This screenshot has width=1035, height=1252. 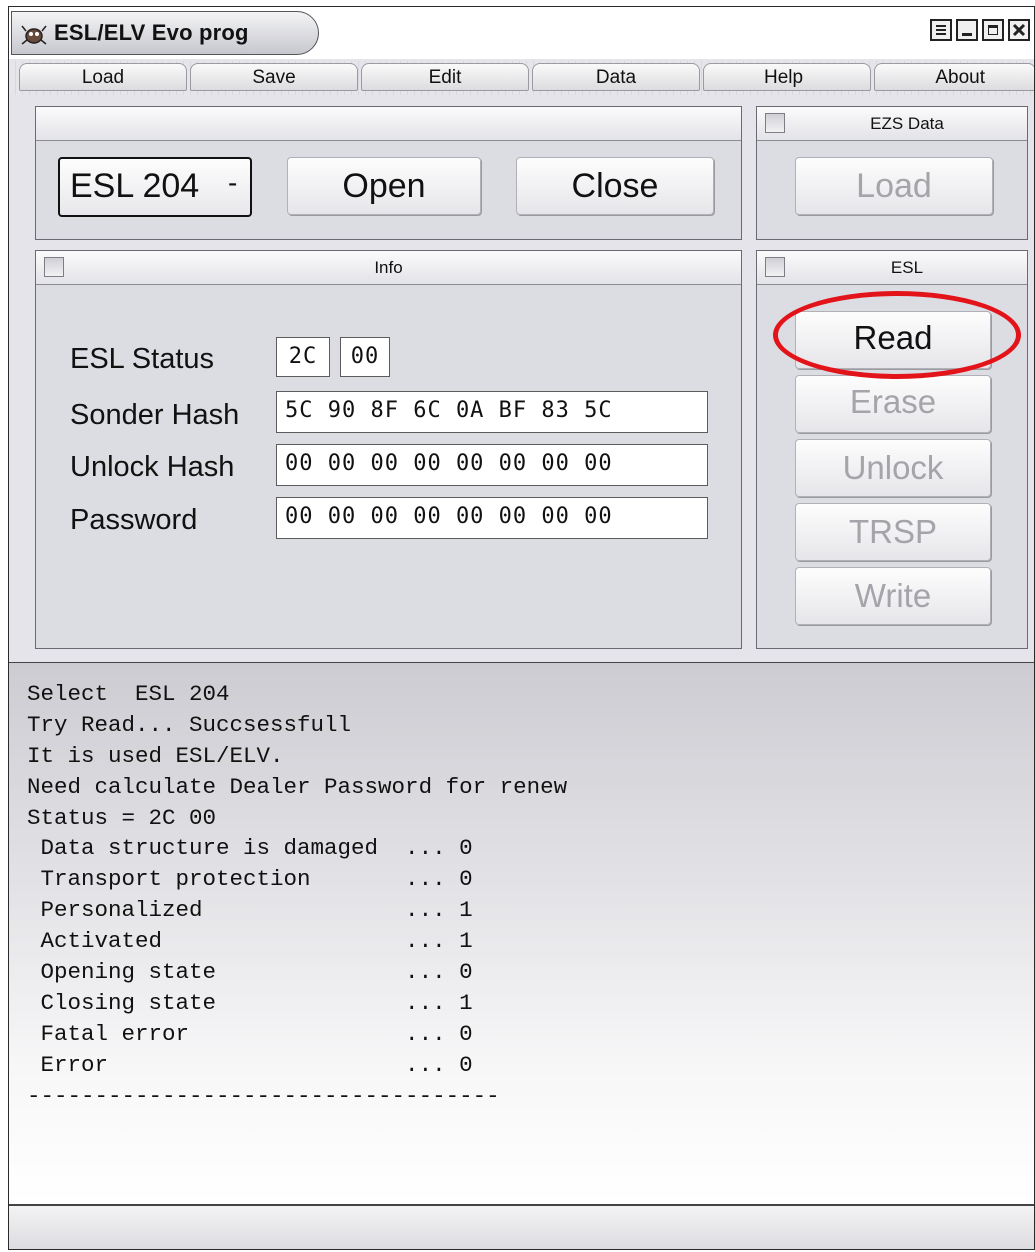 I want to click on menu-help: Help, so click(x=787, y=77).